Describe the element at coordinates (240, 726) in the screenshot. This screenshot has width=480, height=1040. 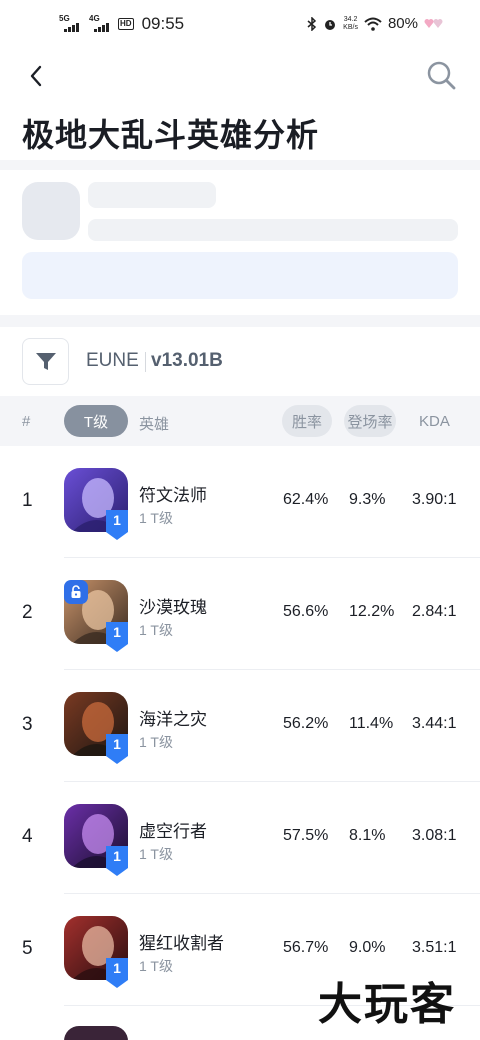
I see `hero-row: 3 1 海洋之灾 1 T级 56.2% 11.4% 3.44:1` at that location.